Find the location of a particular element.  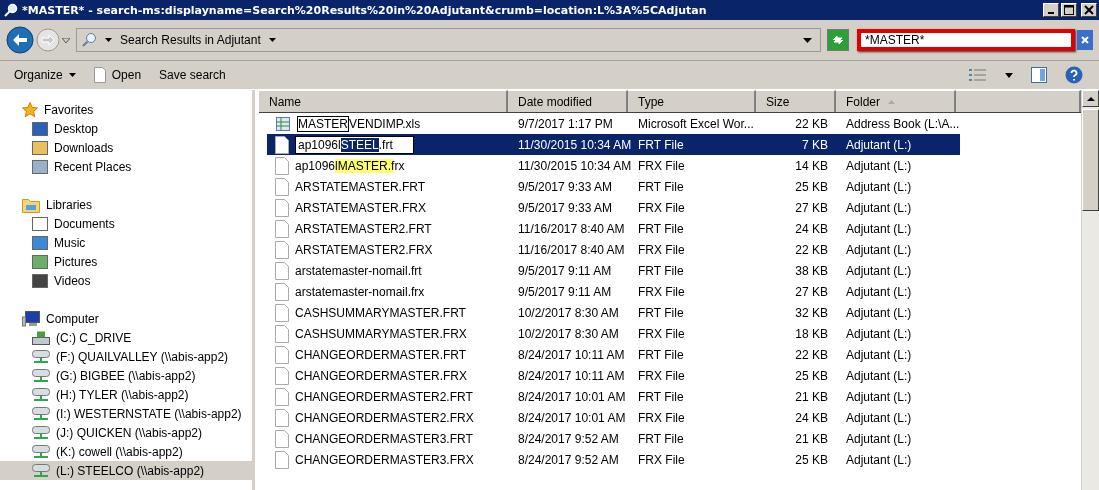

scroll-thumb is located at coordinates (1090, 160).